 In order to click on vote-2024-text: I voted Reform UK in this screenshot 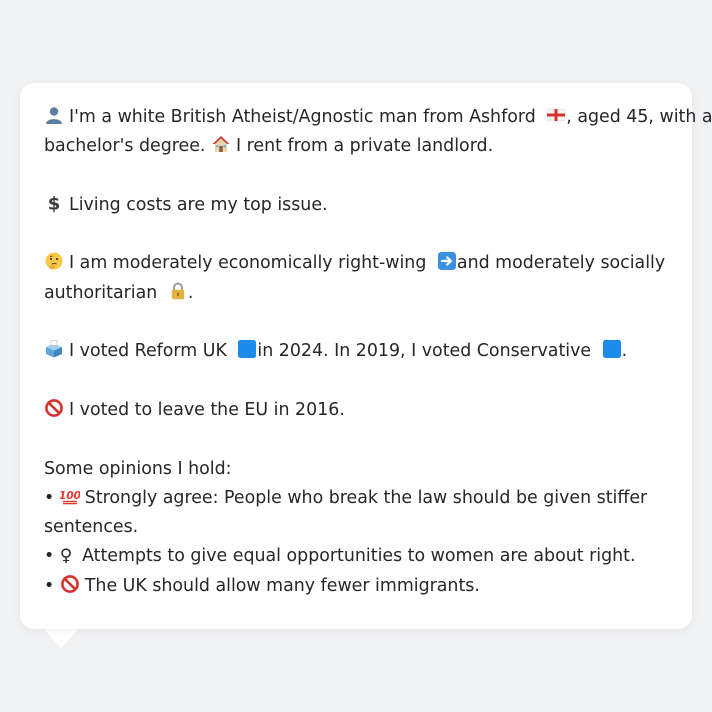, I will do `click(148, 351)`.